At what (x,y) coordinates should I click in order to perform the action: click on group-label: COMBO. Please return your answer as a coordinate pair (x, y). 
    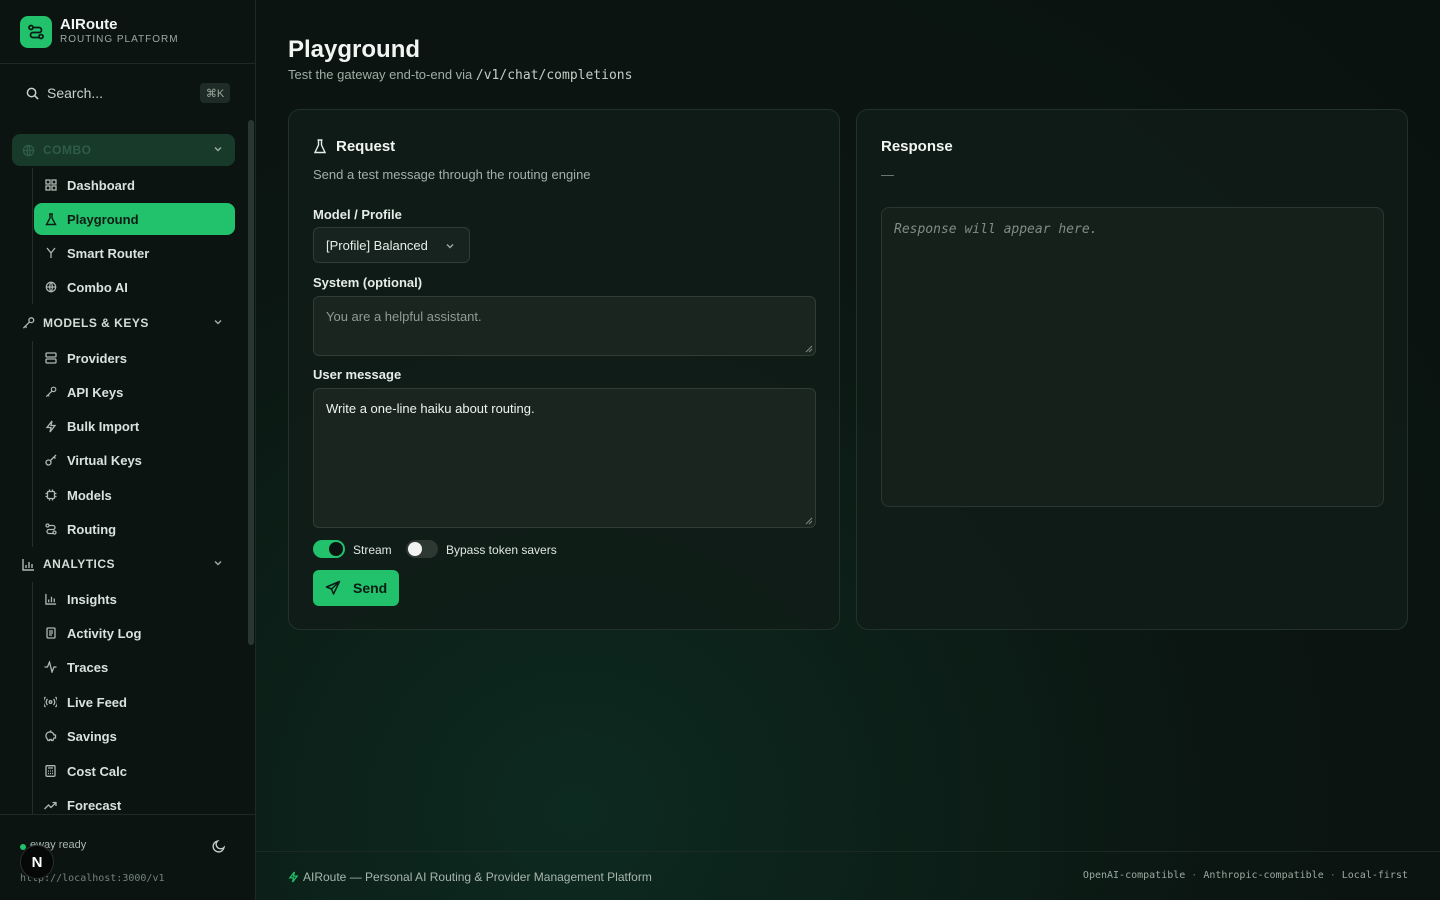
    Looking at the image, I should click on (67, 150).